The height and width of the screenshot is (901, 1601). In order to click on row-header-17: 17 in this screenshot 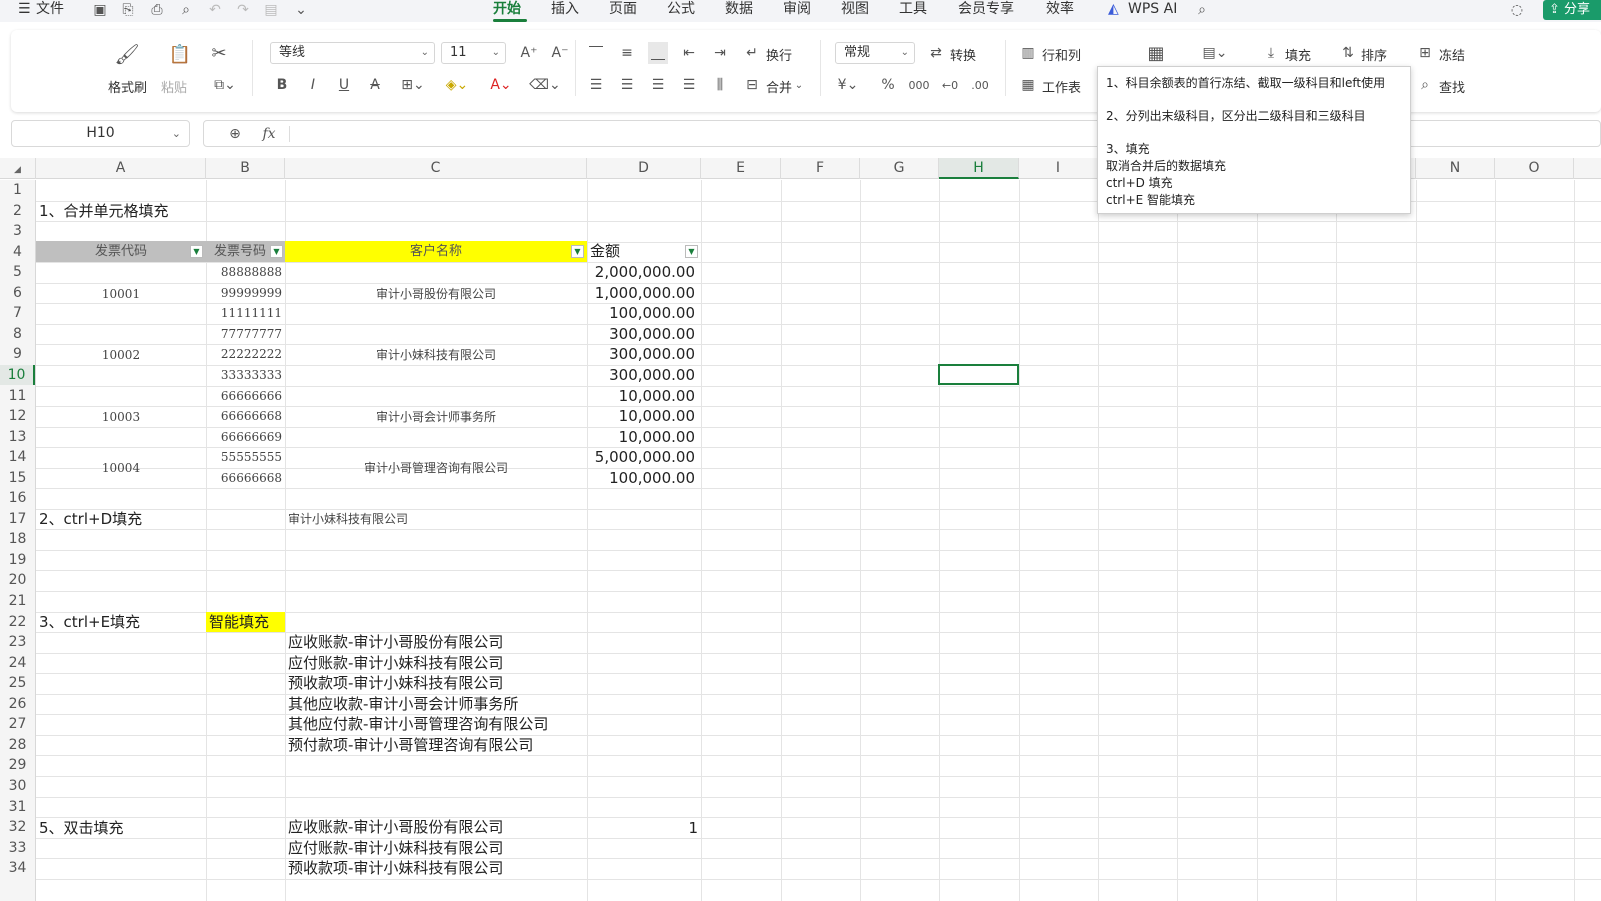, I will do `click(17, 519)`.